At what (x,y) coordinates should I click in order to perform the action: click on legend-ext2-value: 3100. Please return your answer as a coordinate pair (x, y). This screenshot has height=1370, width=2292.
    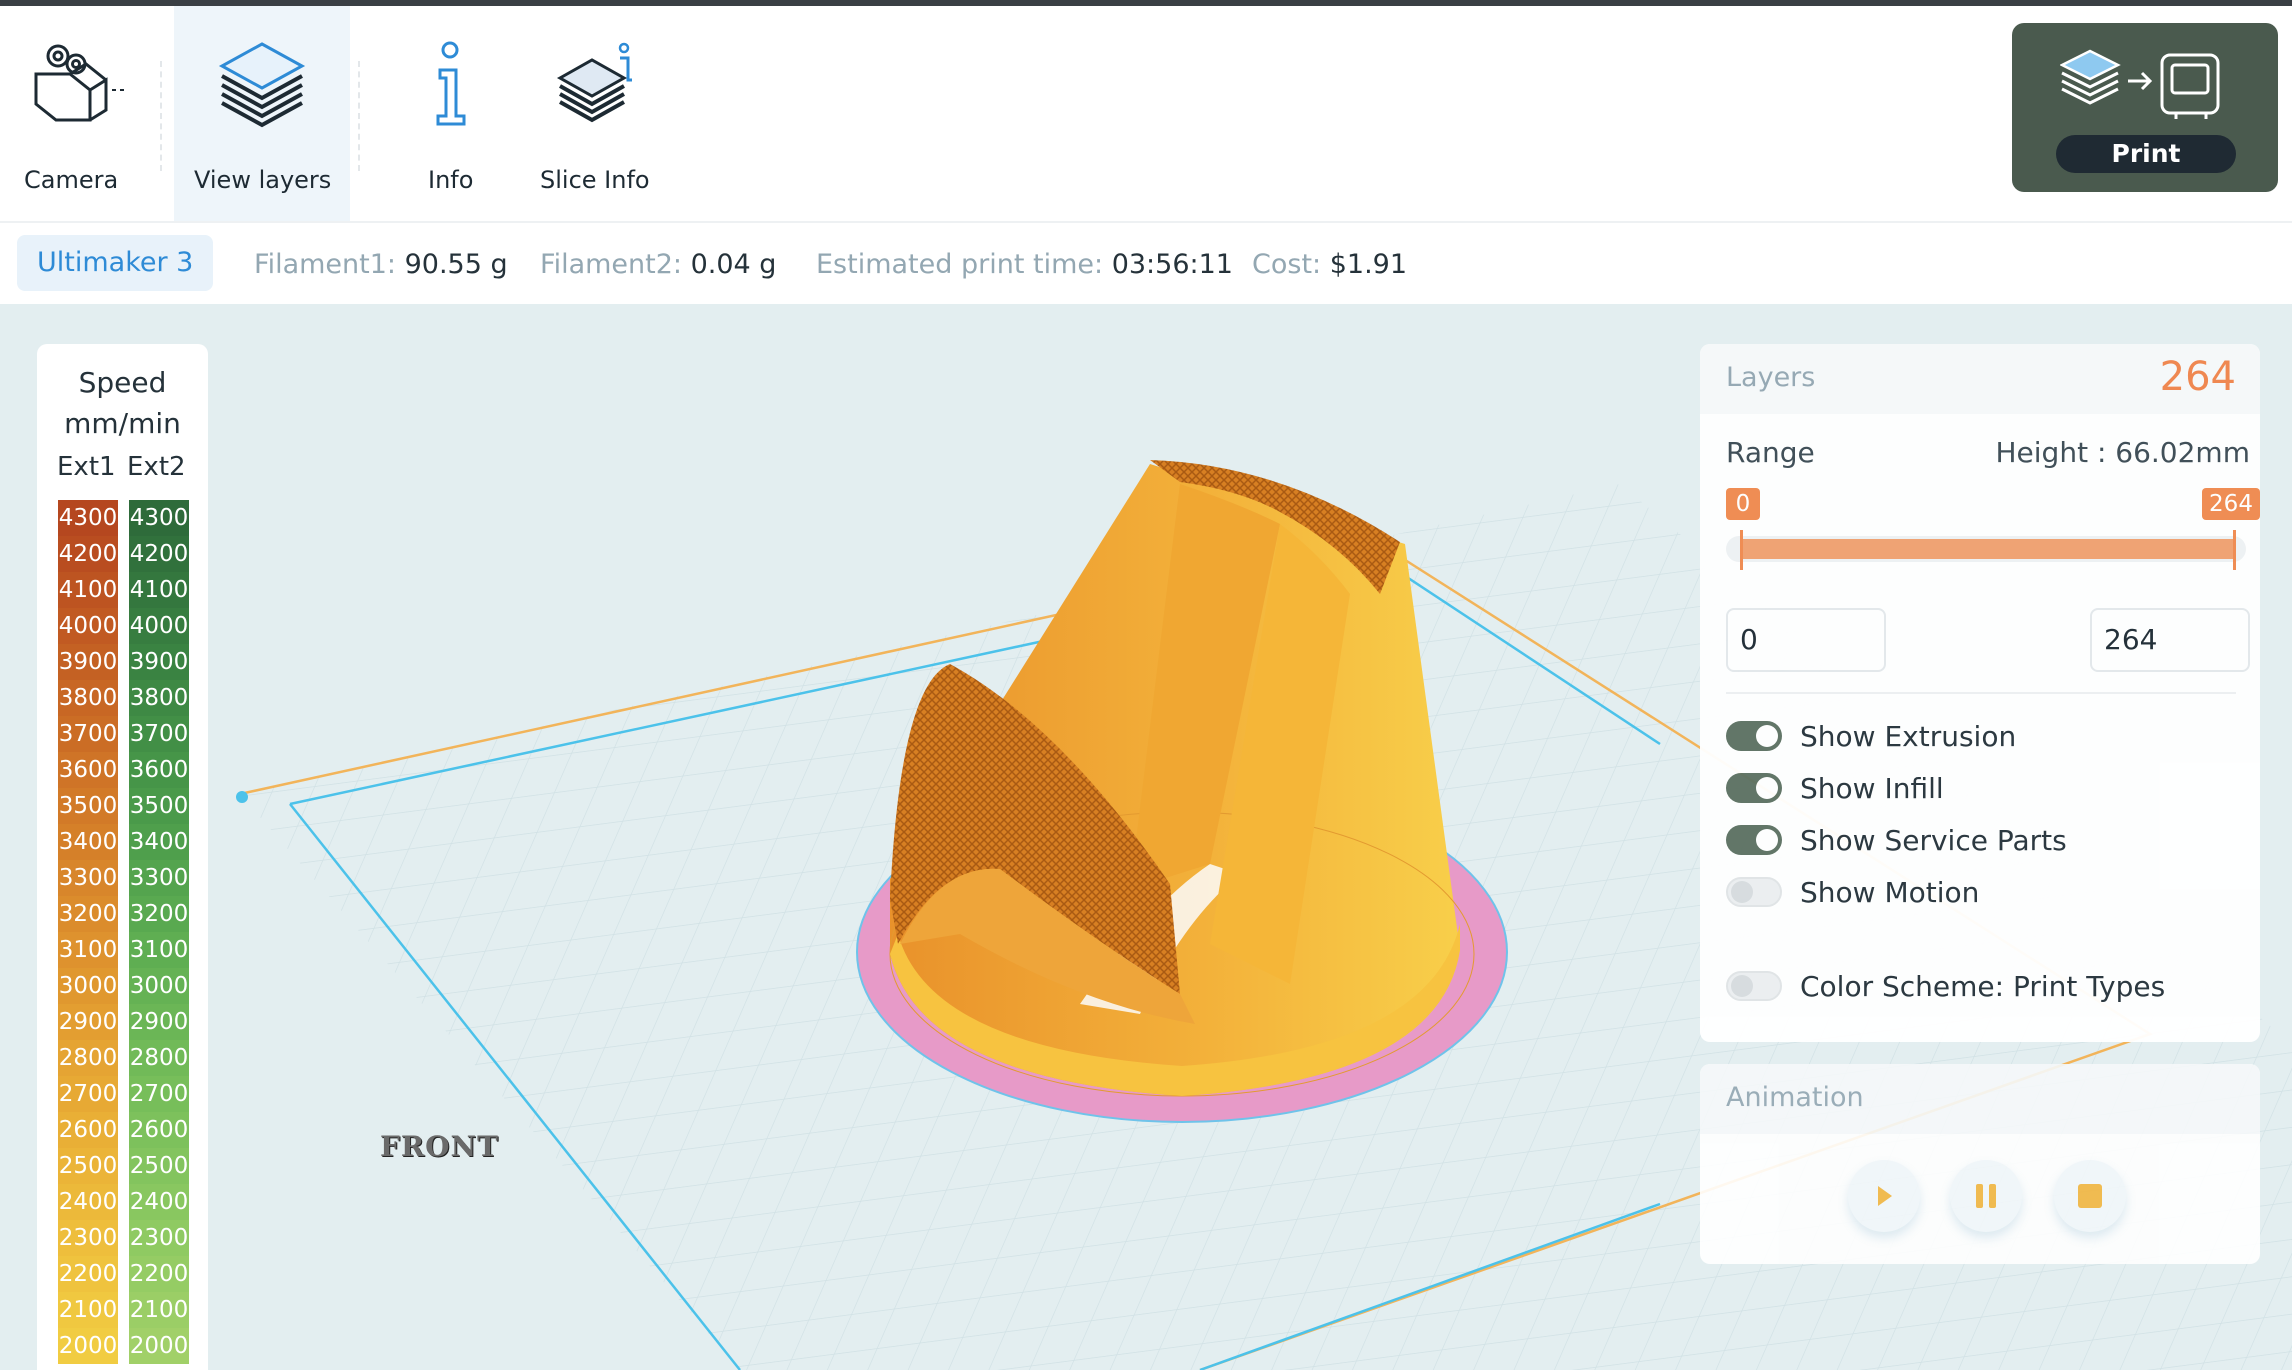
    Looking at the image, I should click on (159, 950).